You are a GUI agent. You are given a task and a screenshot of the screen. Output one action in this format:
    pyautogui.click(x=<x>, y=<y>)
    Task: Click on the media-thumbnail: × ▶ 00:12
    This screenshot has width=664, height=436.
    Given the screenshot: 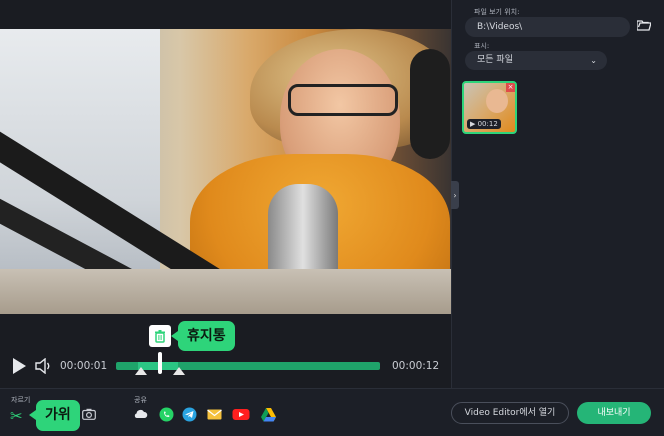 What is the action you would take?
    pyautogui.click(x=489, y=107)
    